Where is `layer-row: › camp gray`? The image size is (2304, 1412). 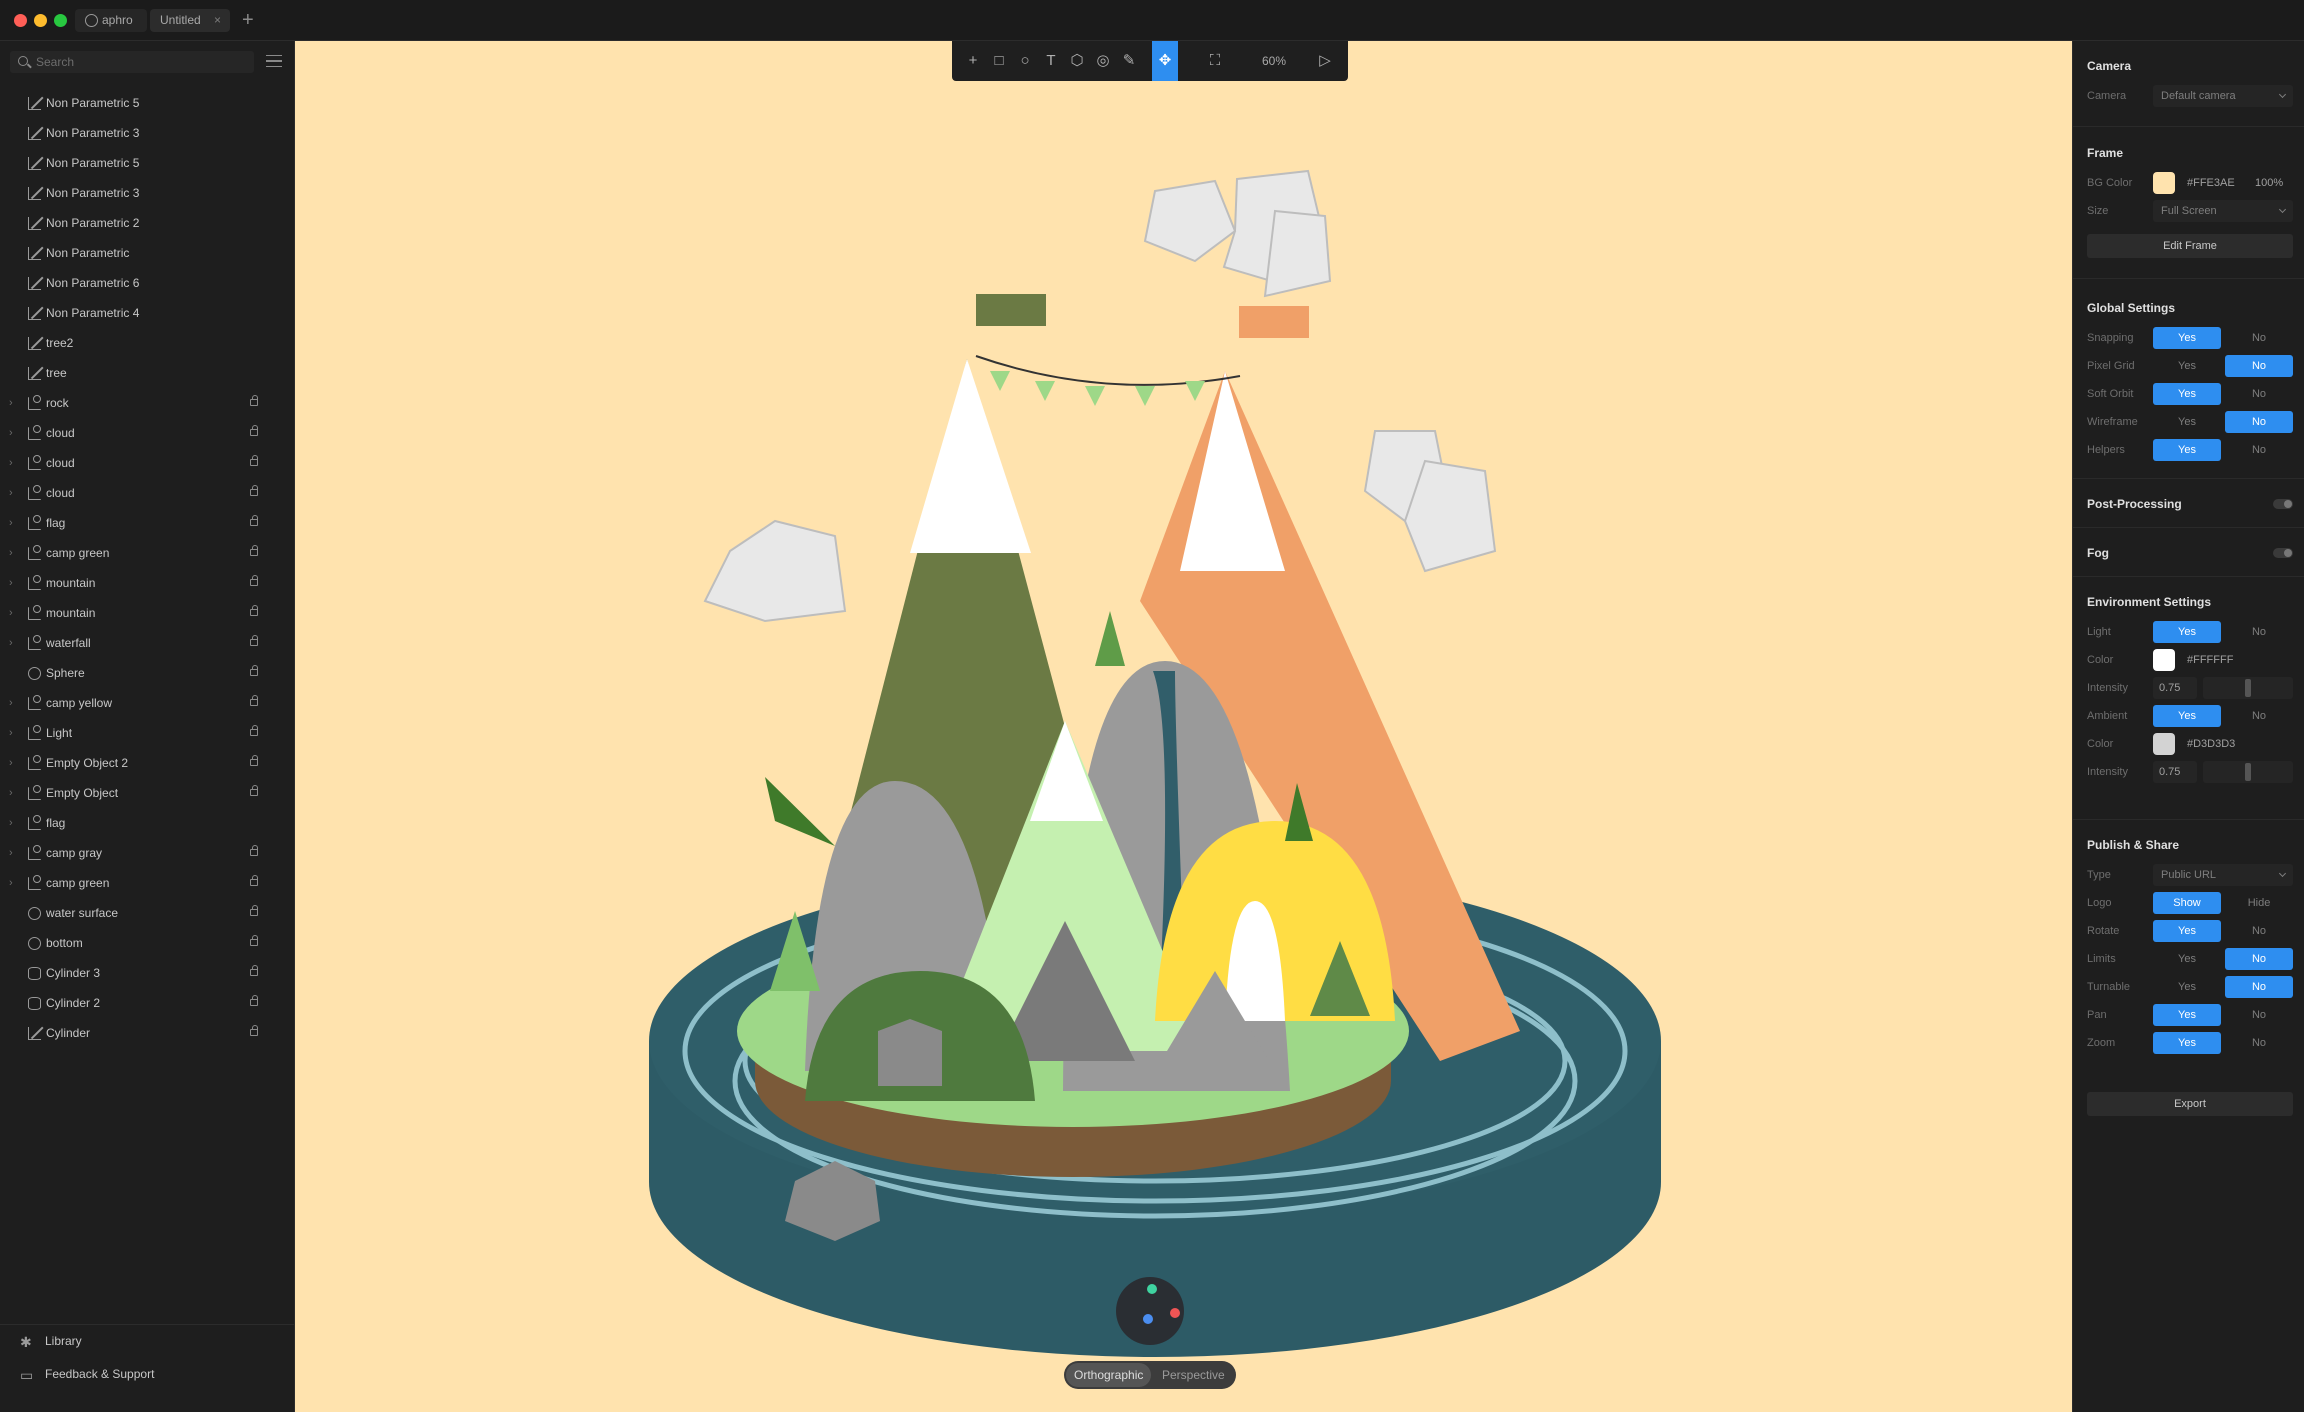 layer-row: › camp gray is located at coordinates (147, 853).